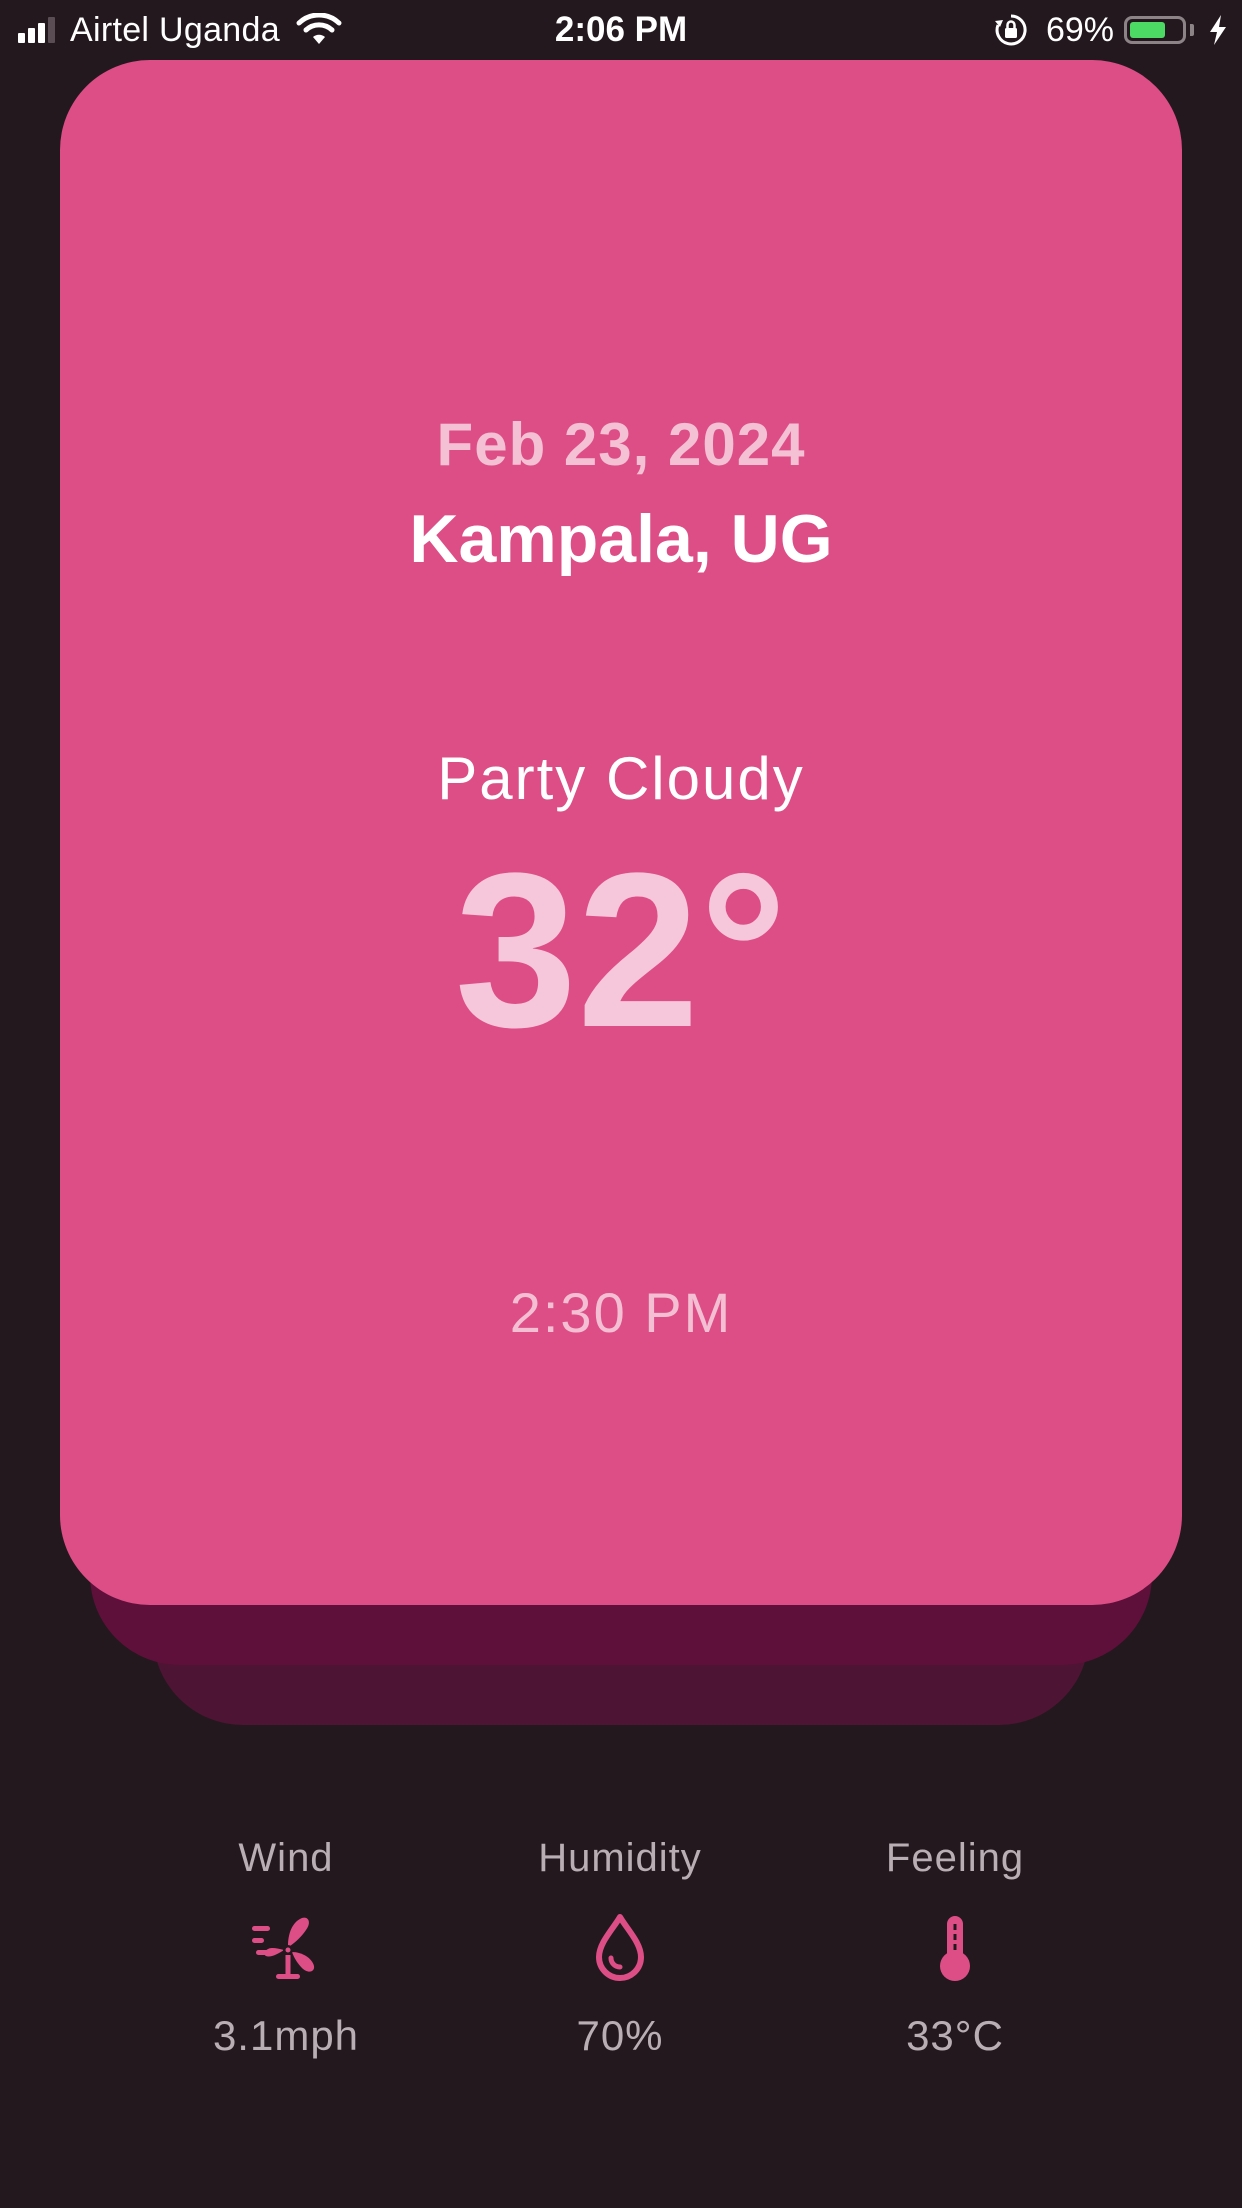 The width and height of the screenshot is (1242, 2208). Describe the element at coordinates (620, 2035) in the screenshot. I see `humidity-value: 70%` at that location.